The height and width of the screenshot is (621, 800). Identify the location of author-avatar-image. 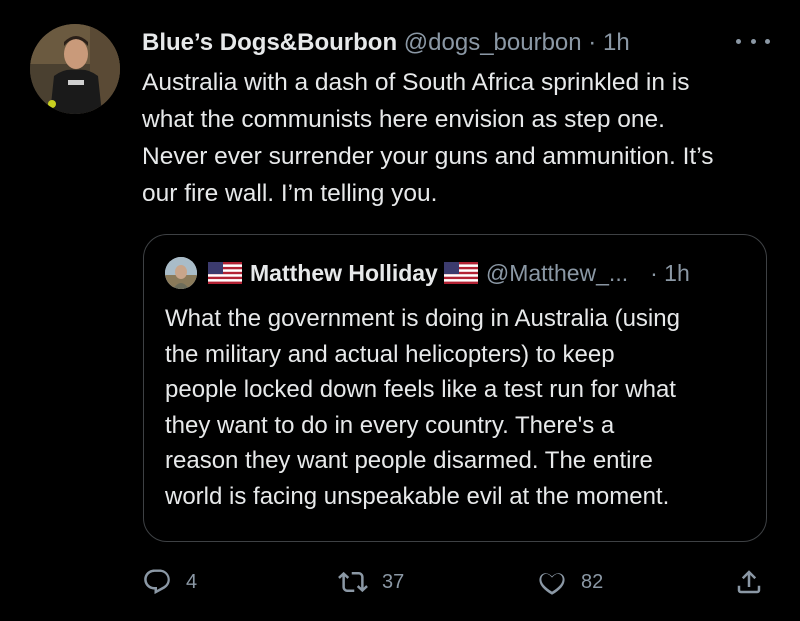
(75, 69).